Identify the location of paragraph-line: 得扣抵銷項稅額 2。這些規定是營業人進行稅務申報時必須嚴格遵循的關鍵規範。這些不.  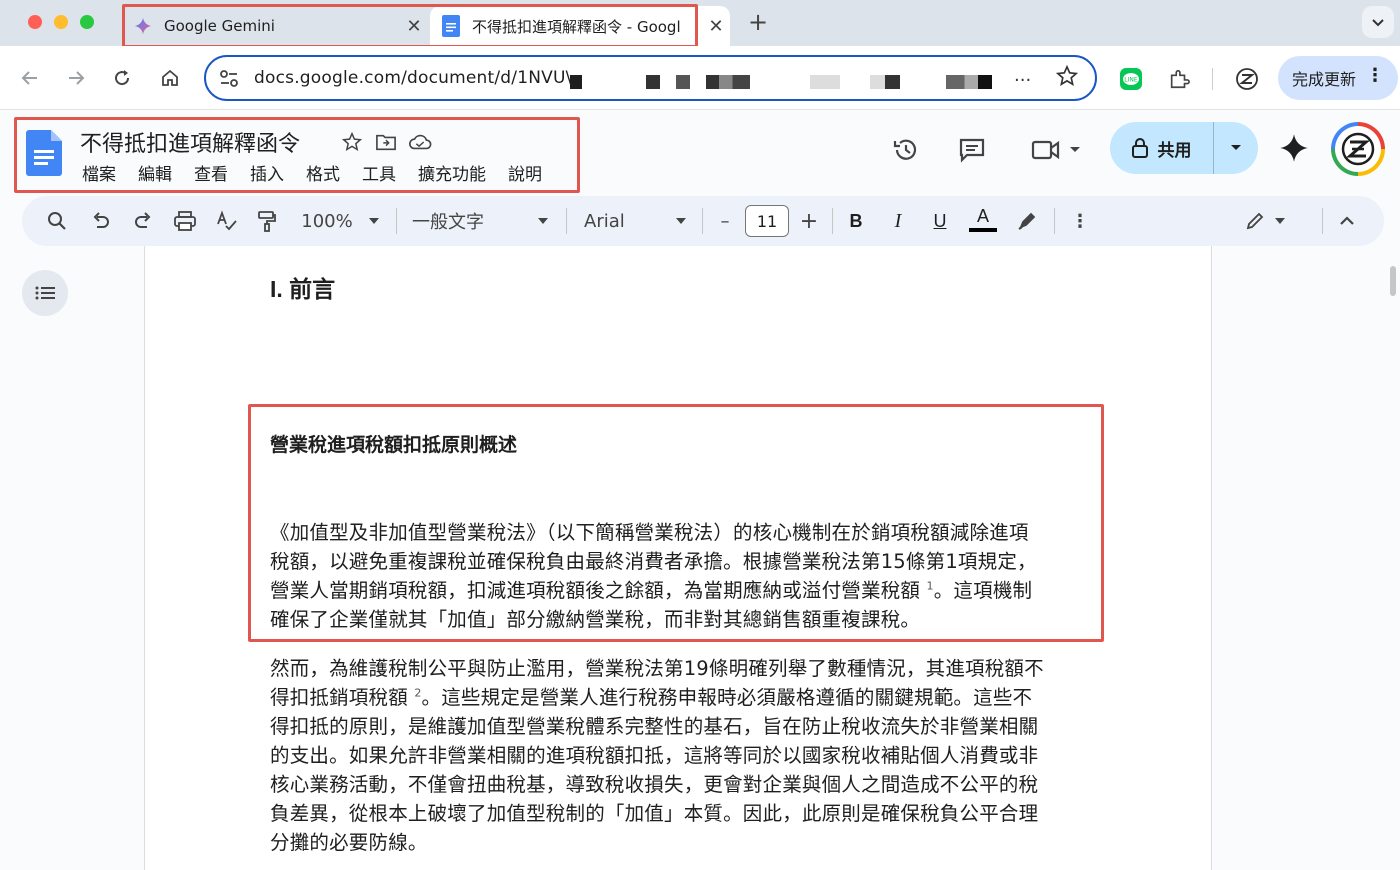
(651, 697).